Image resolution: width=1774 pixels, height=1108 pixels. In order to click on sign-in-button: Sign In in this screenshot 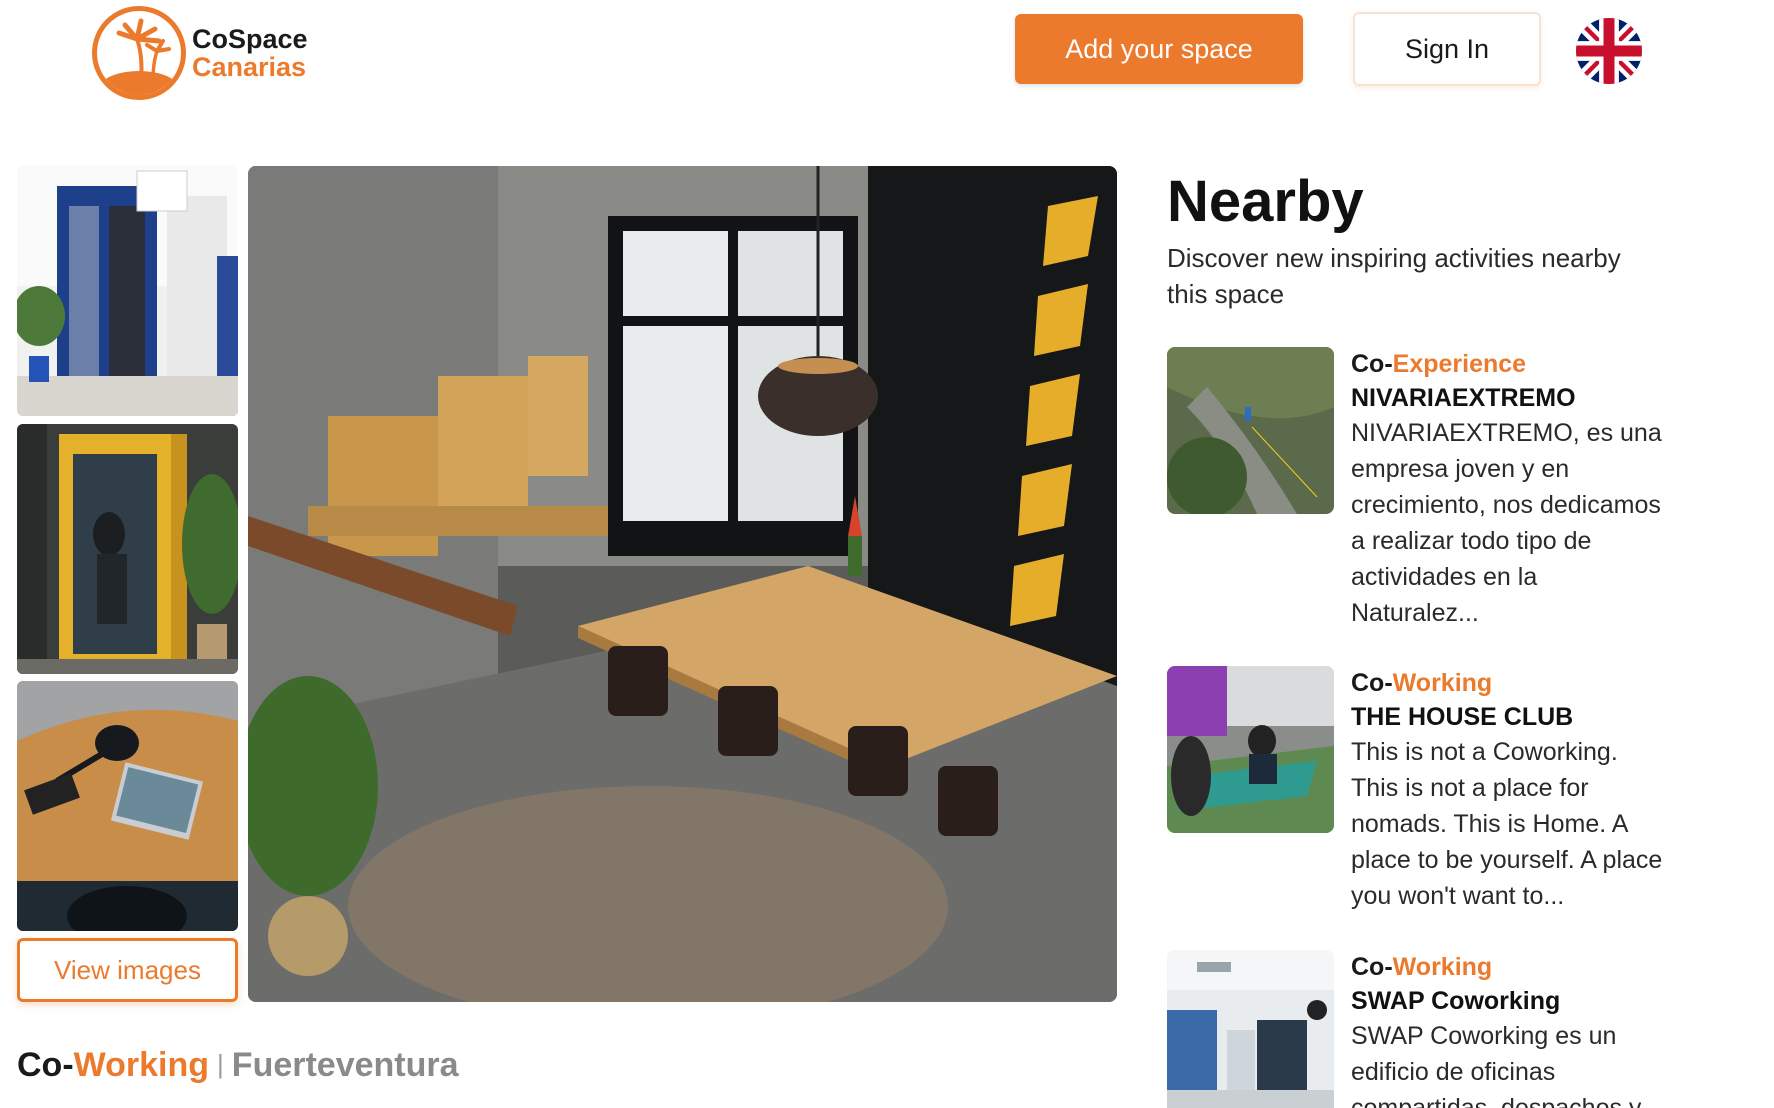, I will do `click(1447, 49)`.